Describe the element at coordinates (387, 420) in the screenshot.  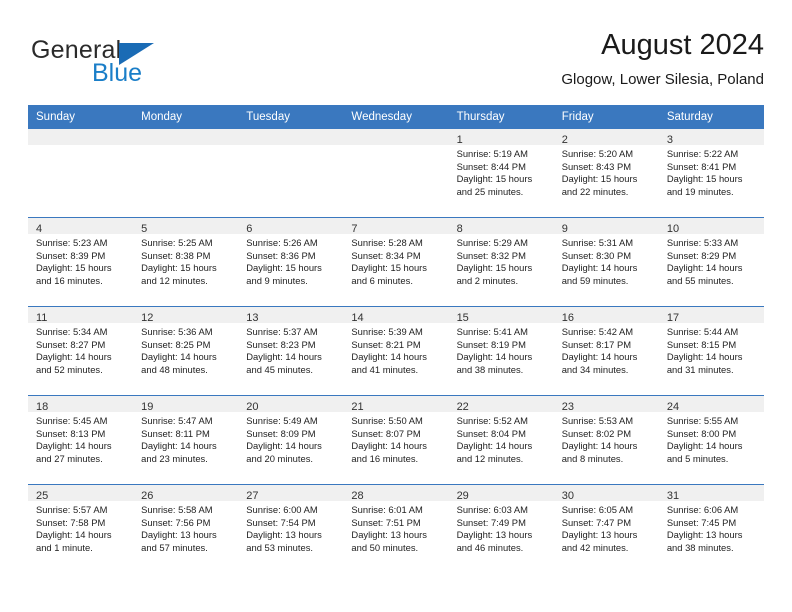
I see `sunrise-time: Sunrise: 5:50 AM` at that location.